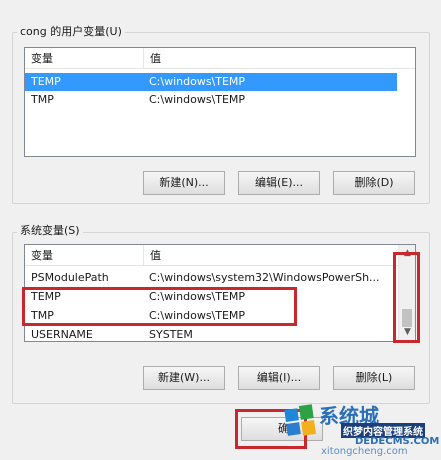  Describe the element at coordinates (42, 99) in the screenshot. I see `user-var-name: TMP` at that location.